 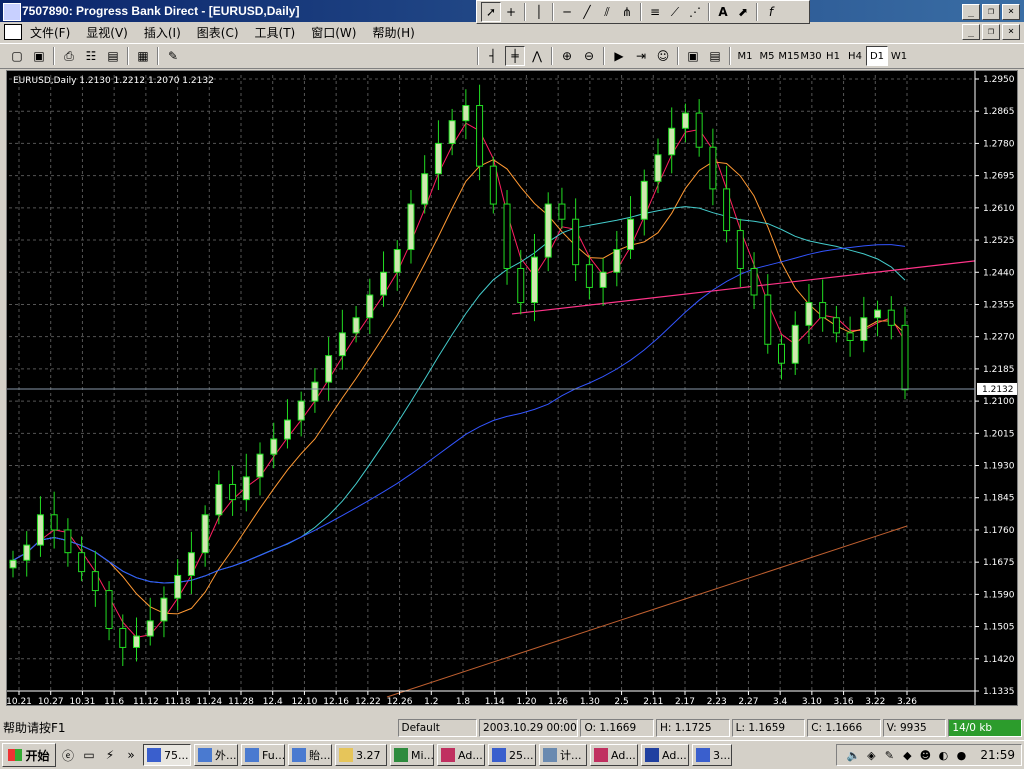 What do you see at coordinates (552, 56) in the screenshot?
I see `toolbar-separator` at bounding box center [552, 56].